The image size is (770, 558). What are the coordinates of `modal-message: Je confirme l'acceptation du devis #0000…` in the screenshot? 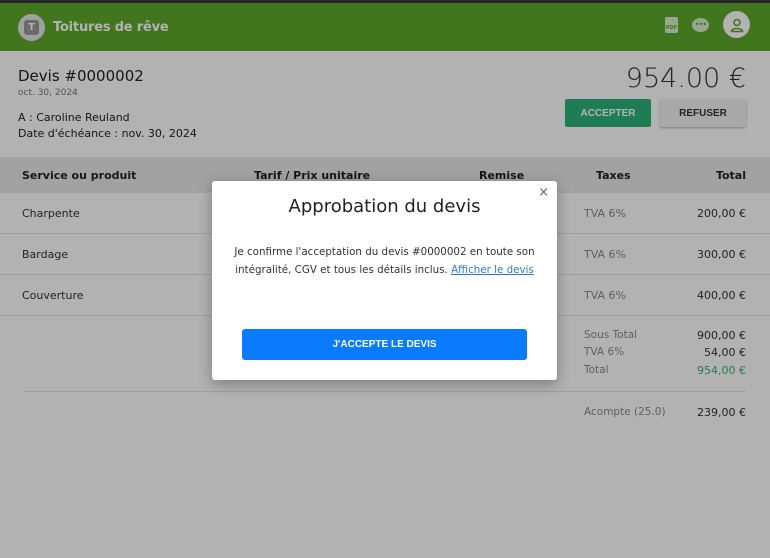 It's located at (384, 261).